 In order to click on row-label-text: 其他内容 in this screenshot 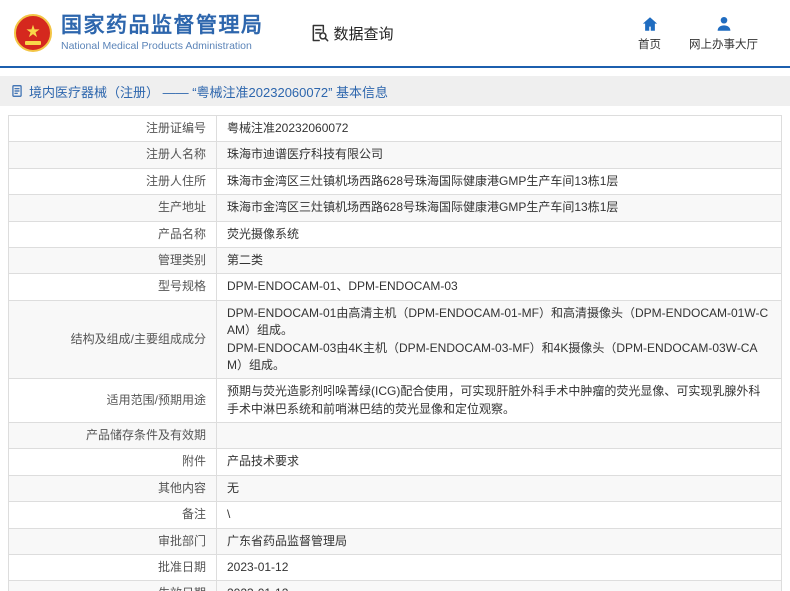, I will do `click(181, 487)`.